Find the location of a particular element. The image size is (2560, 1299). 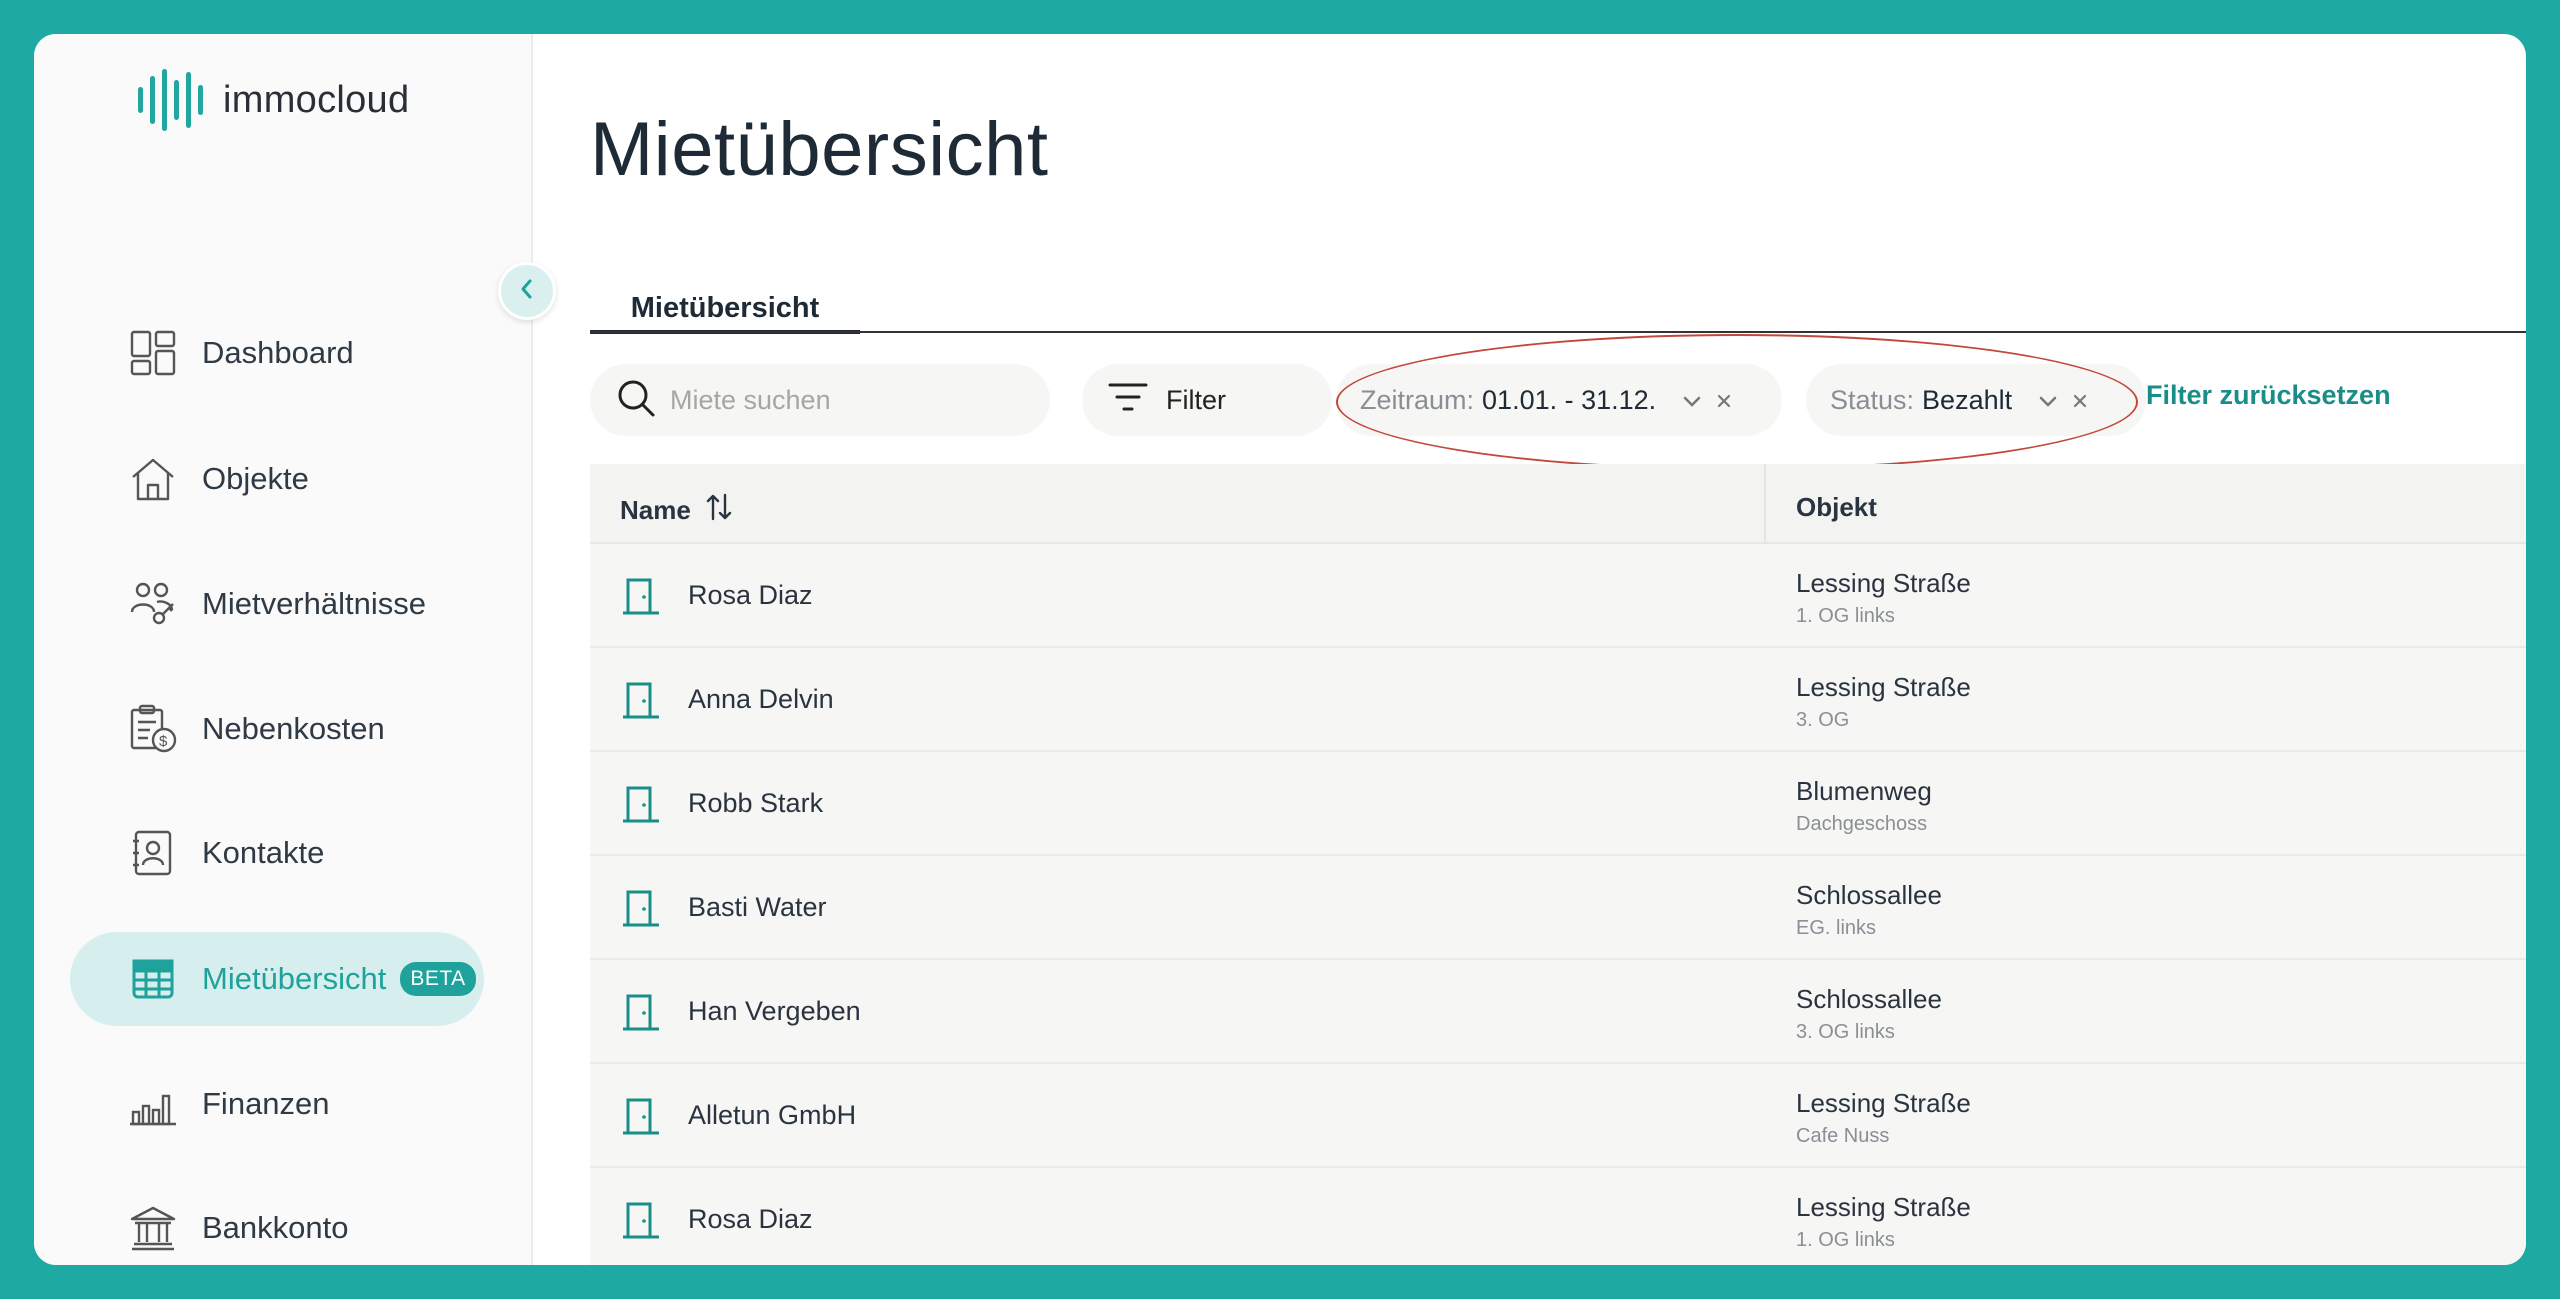

logo: immocloud is located at coordinates (273, 100).